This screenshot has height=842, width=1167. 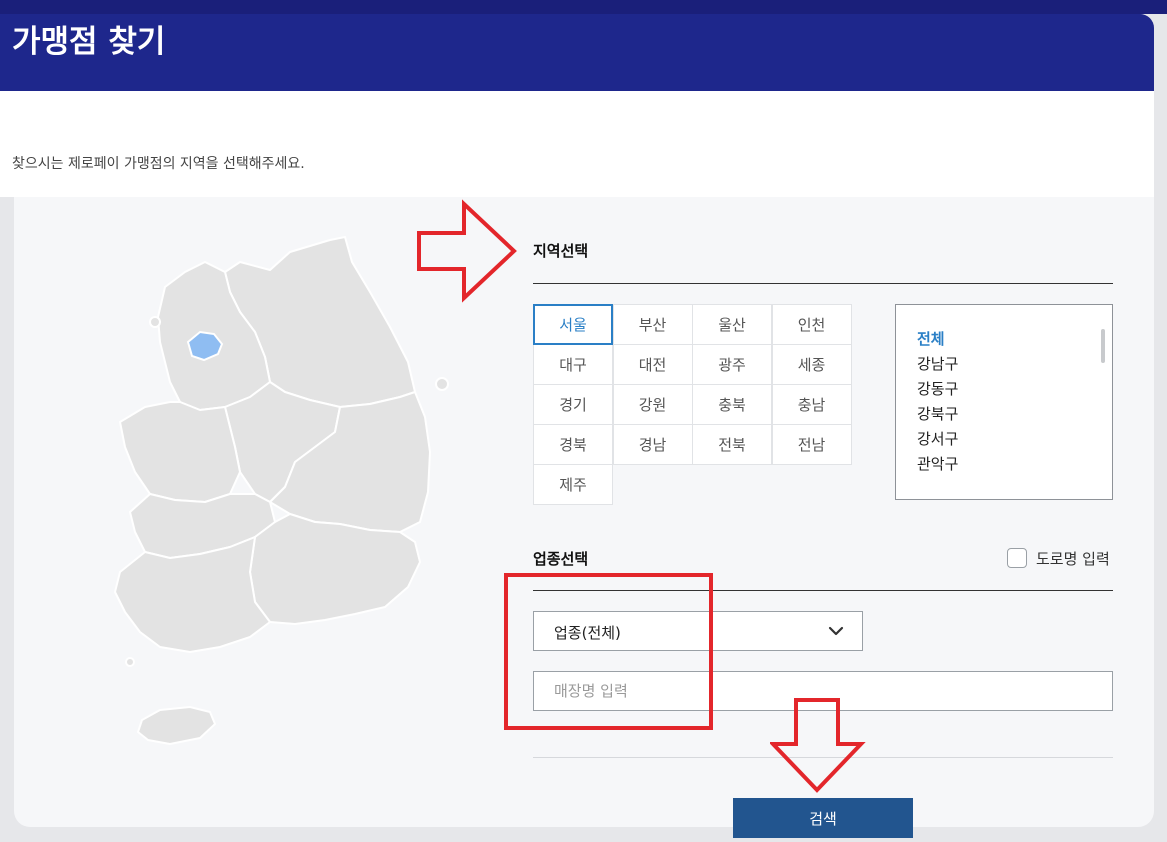 I want to click on district-item: 강남구, so click(x=937, y=363).